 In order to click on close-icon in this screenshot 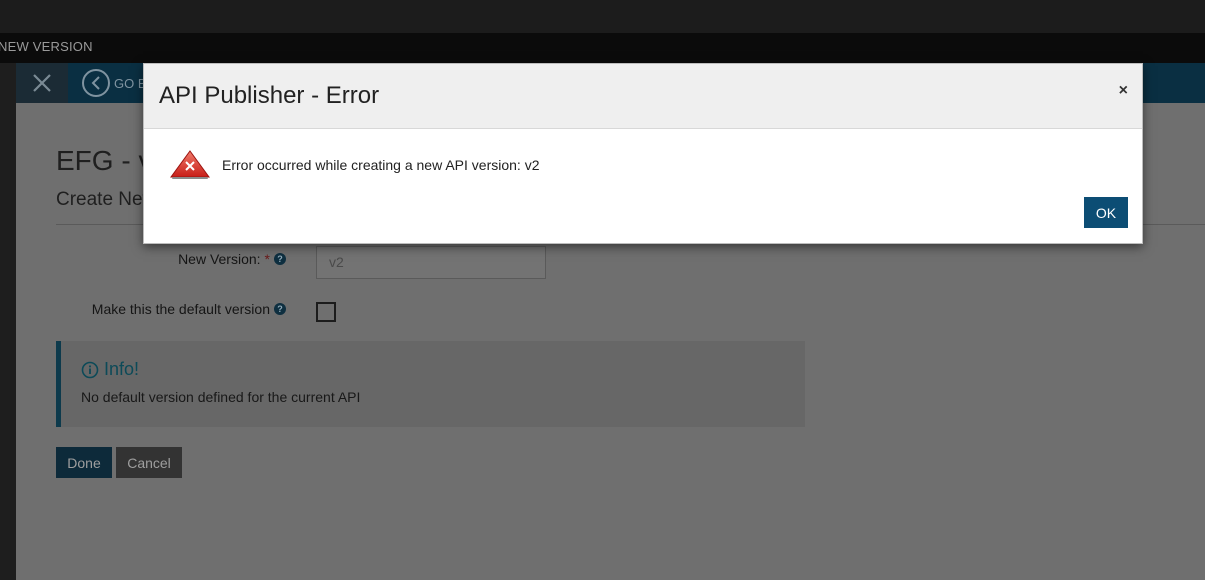, I will do `click(42, 83)`.